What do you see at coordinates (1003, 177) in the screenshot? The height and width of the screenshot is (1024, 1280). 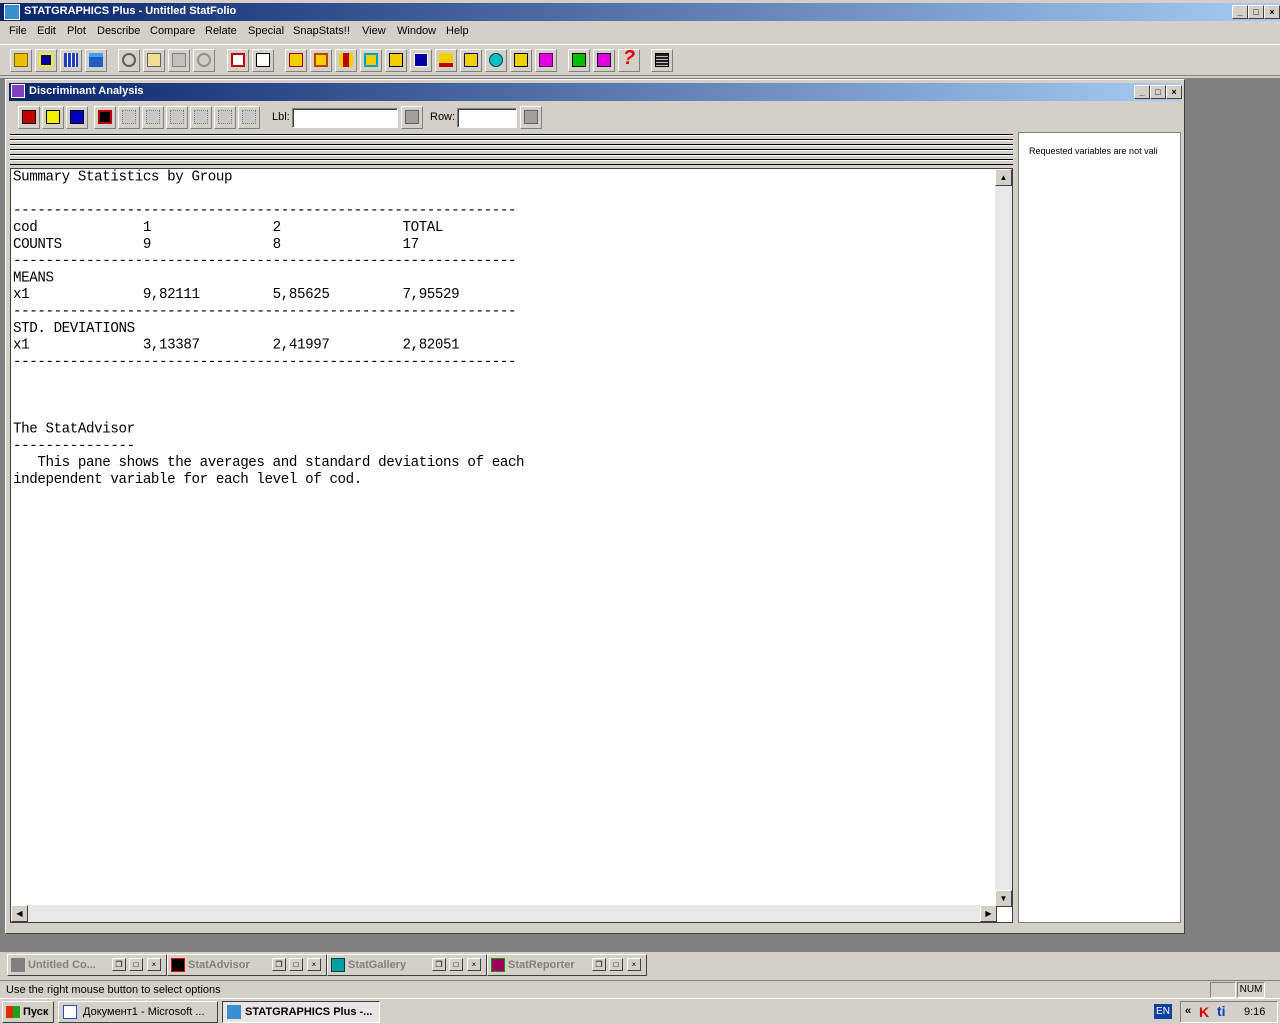 I see `scroll-up-button: ▲` at bounding box center [1003, 177].